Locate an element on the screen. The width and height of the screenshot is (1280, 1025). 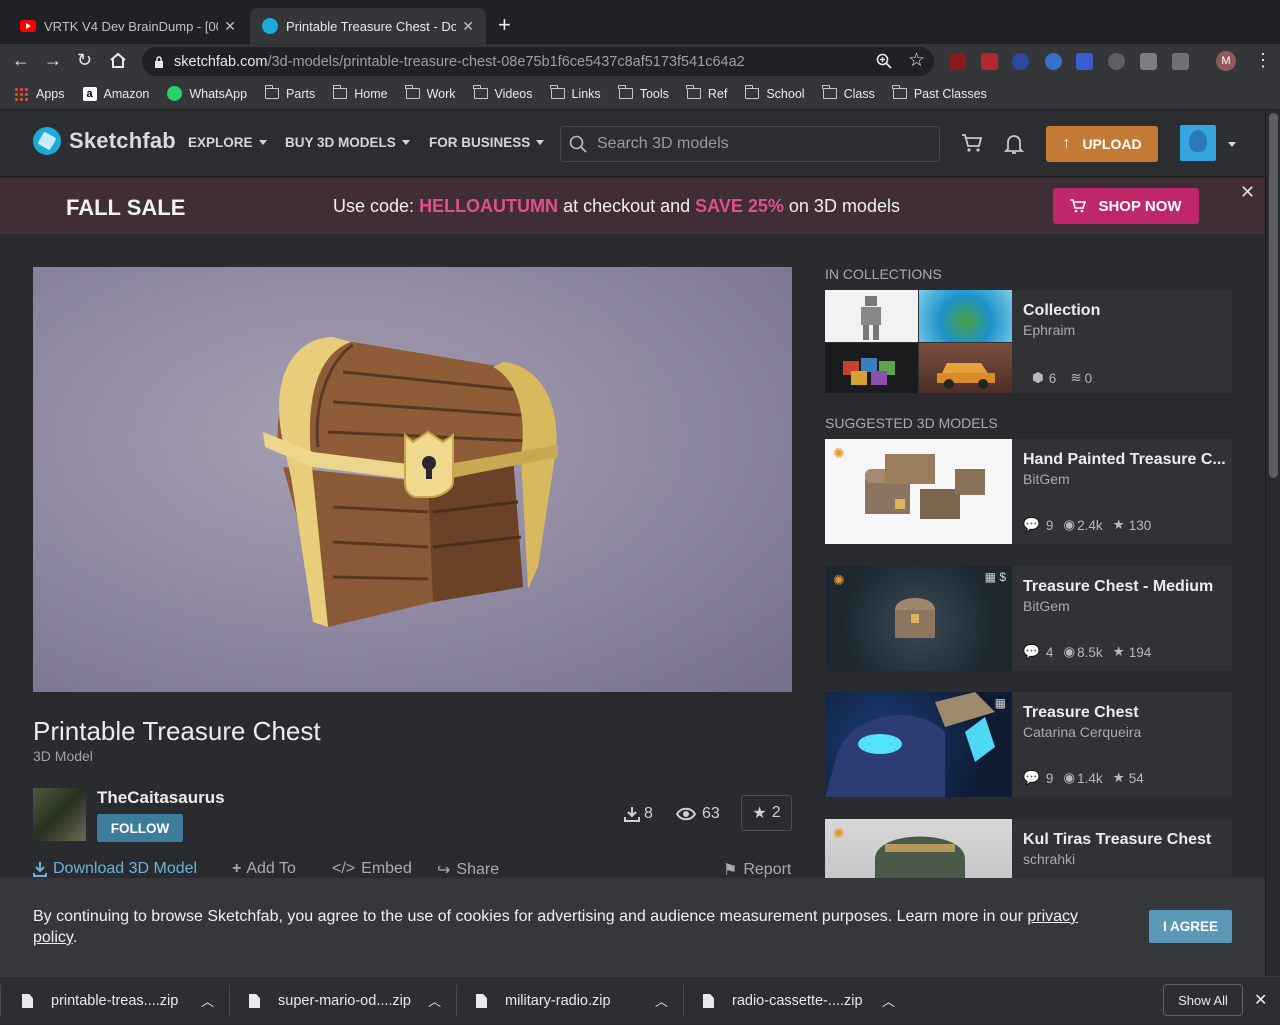
close-banner-icon: ✕ is located at coordinates (1247, 192).